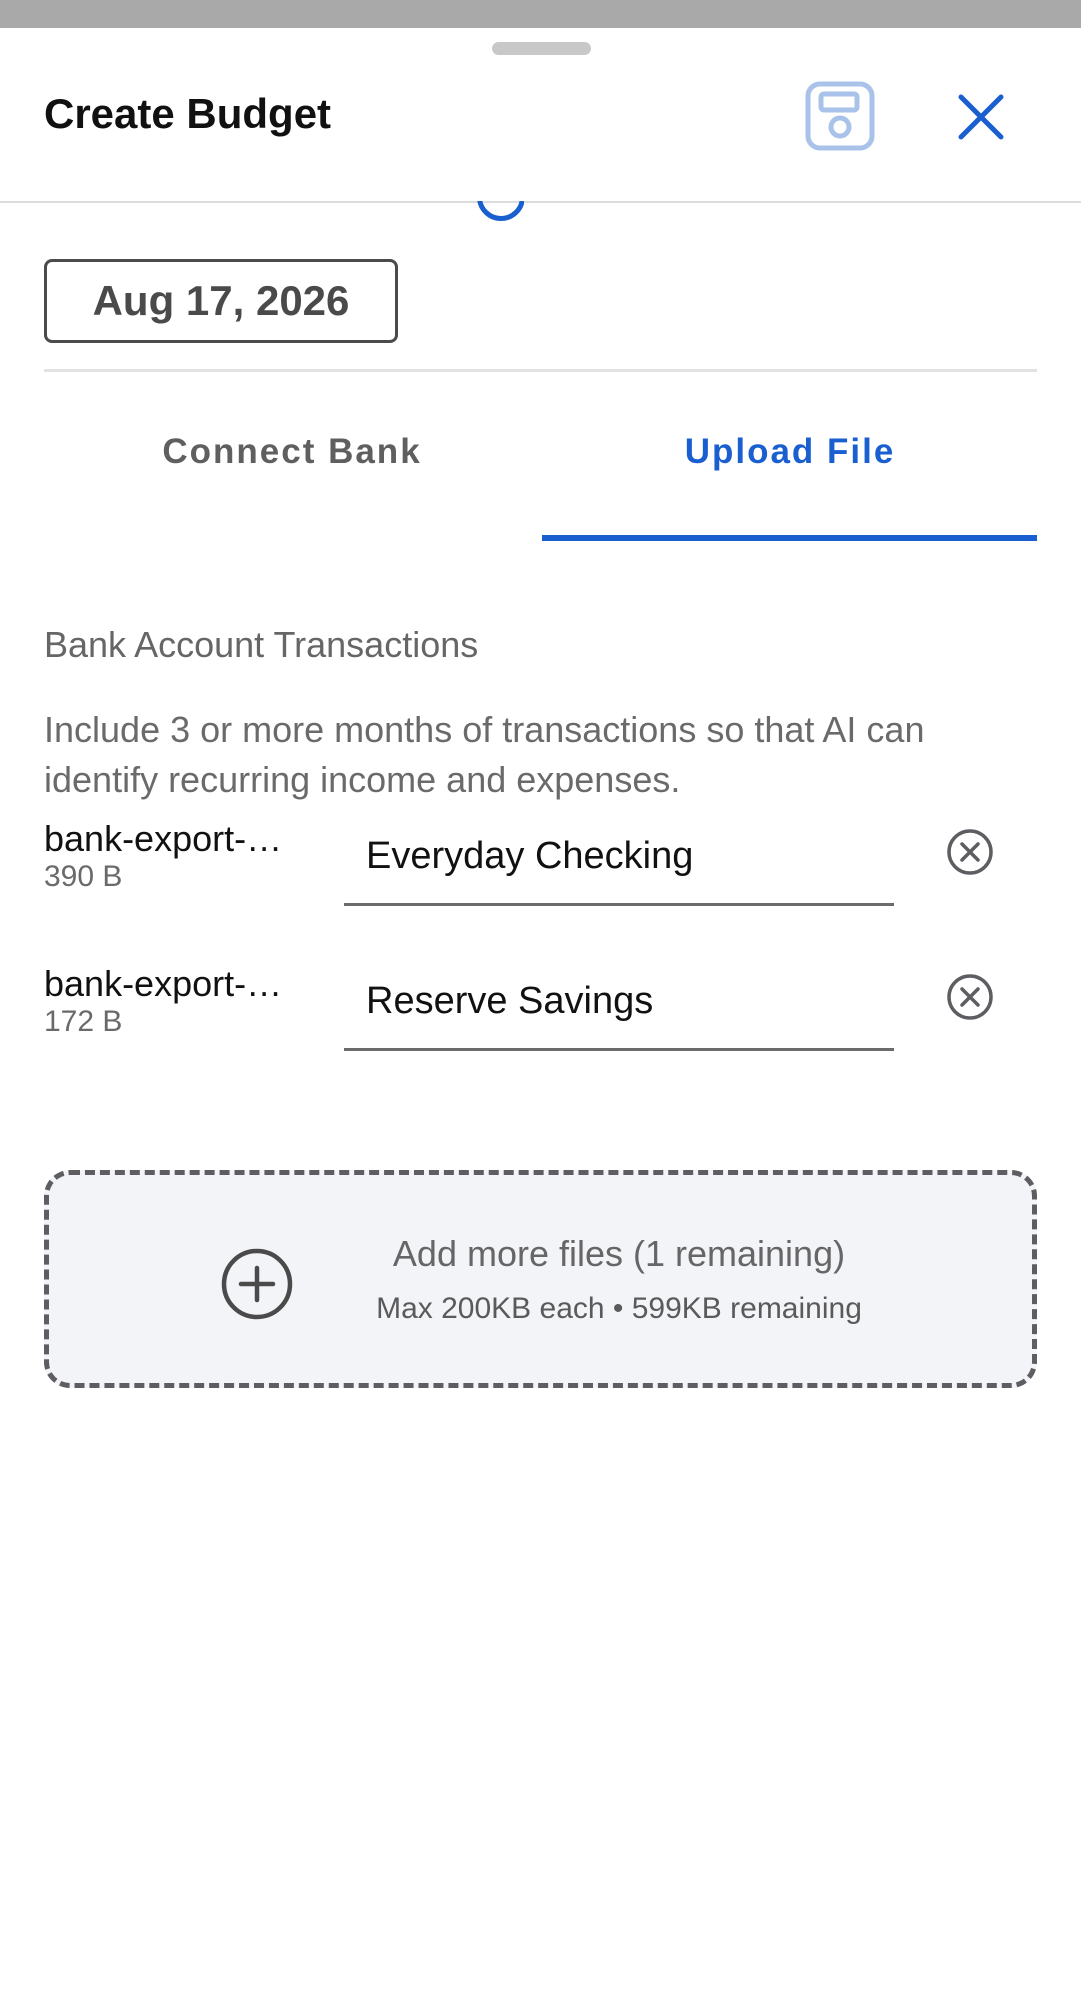  What do you see at coordinates (292, 452) in the screenshot?
I see `tab-connect-bank: Connect Bank` at bounding box center [292, 452].